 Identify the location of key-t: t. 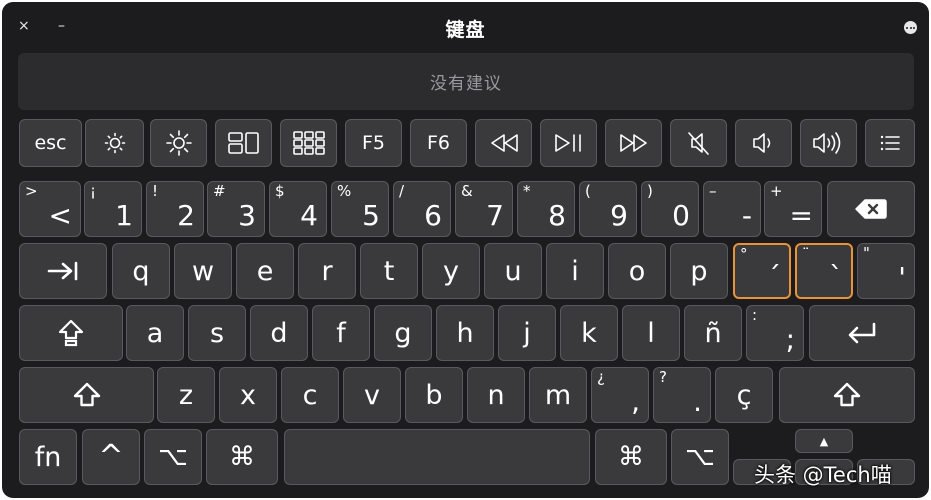
(389, 271).